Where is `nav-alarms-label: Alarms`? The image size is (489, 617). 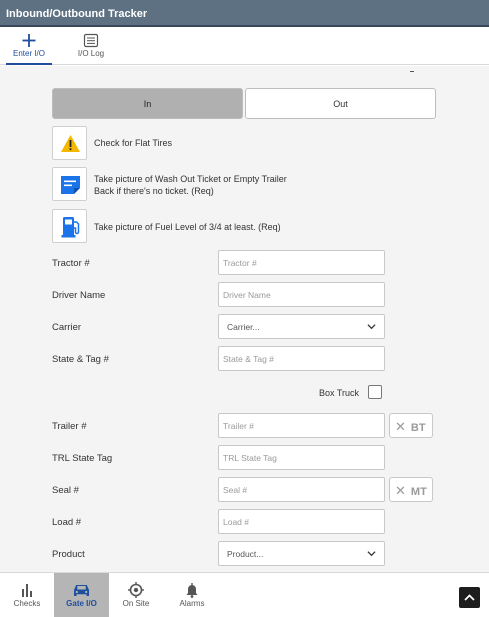
nav-alarms-label: Alarms is located at coordinates (192, 603).